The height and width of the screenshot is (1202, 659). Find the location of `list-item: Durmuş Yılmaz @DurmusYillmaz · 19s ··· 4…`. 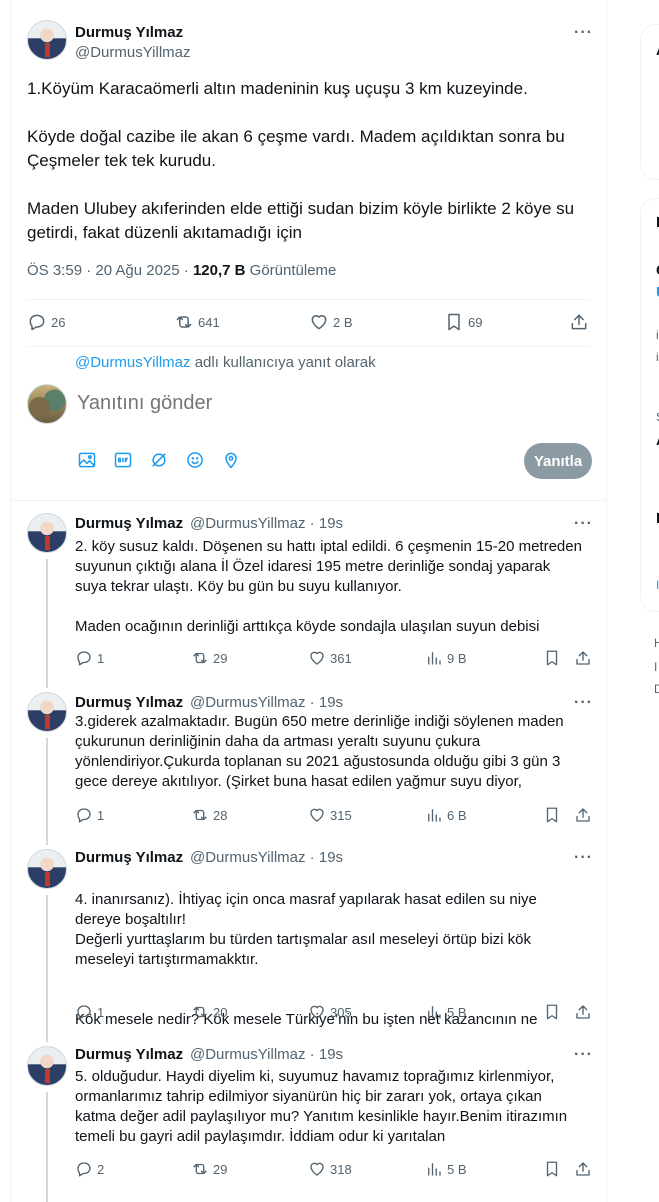

list-item: Durmuş Yılmaz @DurmusYillmaz · 19s ··· 4… is located at coordinates (309, 935).